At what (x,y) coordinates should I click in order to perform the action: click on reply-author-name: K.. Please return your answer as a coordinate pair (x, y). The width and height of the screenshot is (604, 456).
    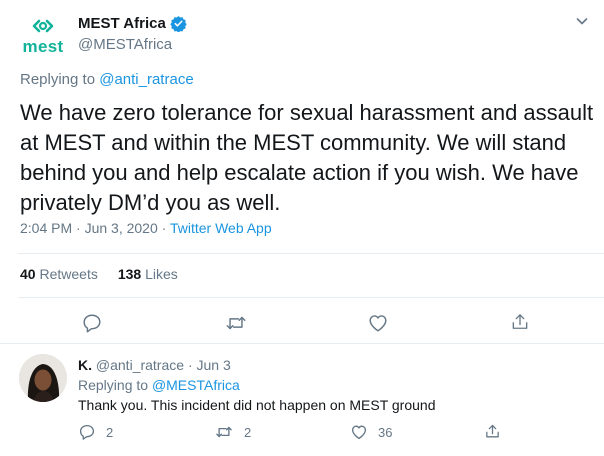
    Looking at the image, I should click on (85, 365).